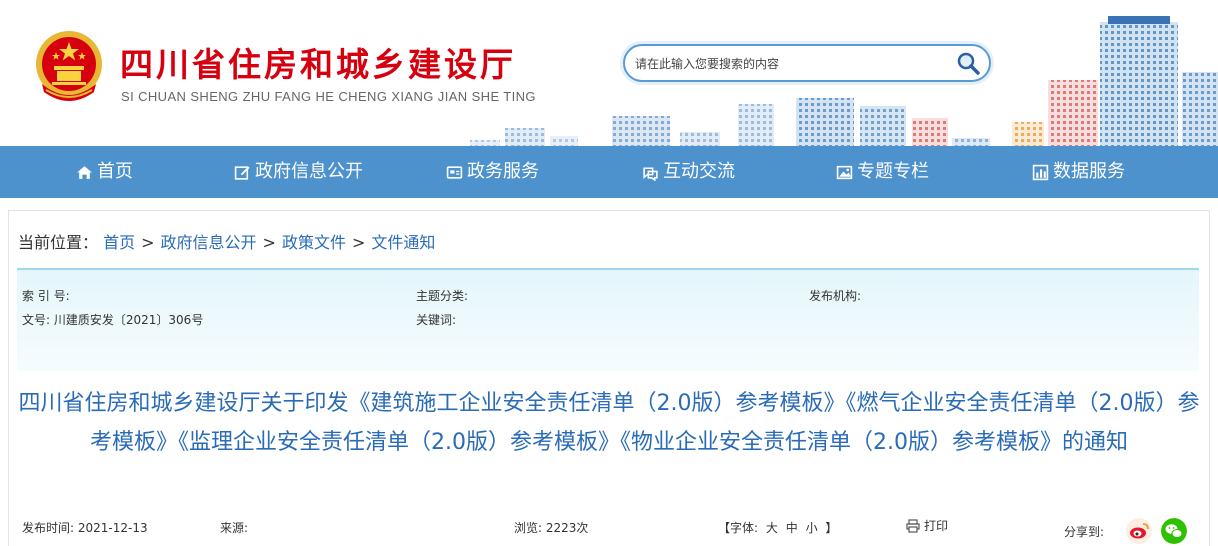 This screenshot has height=546, width=1218. I want to click on source: 来源:, so click(234, 527).